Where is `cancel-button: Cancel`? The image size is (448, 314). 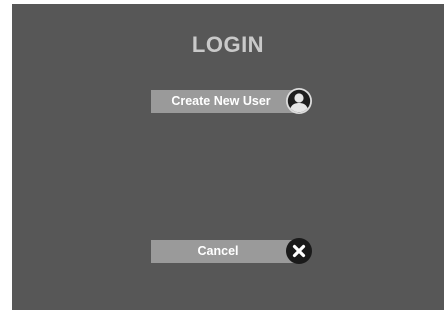 cancel-button: Cancel is located at coordinates (232, 251).